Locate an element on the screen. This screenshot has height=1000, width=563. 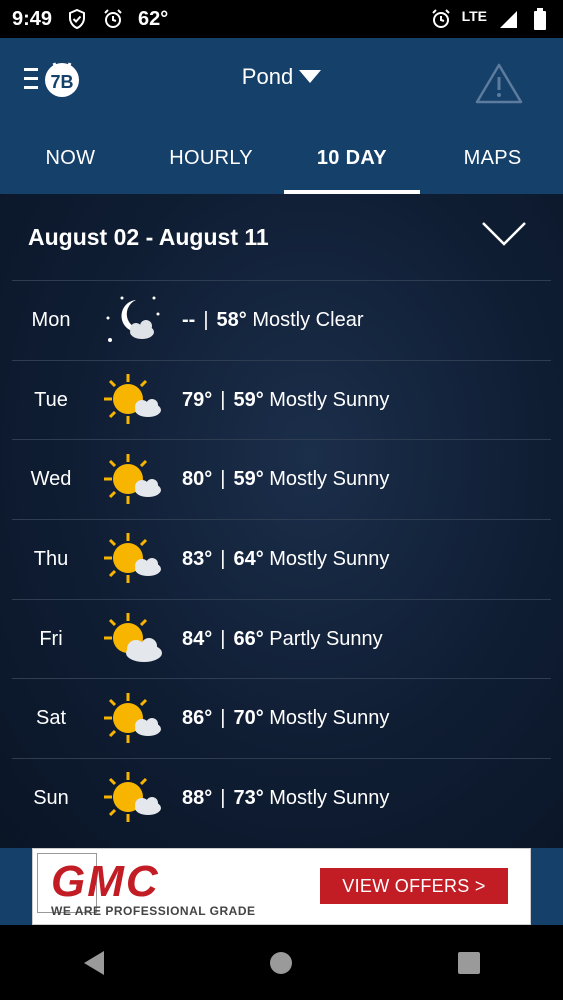
day-row: Thu 83° | 64° Mostly Sunny is located at coordinates (281, 559).